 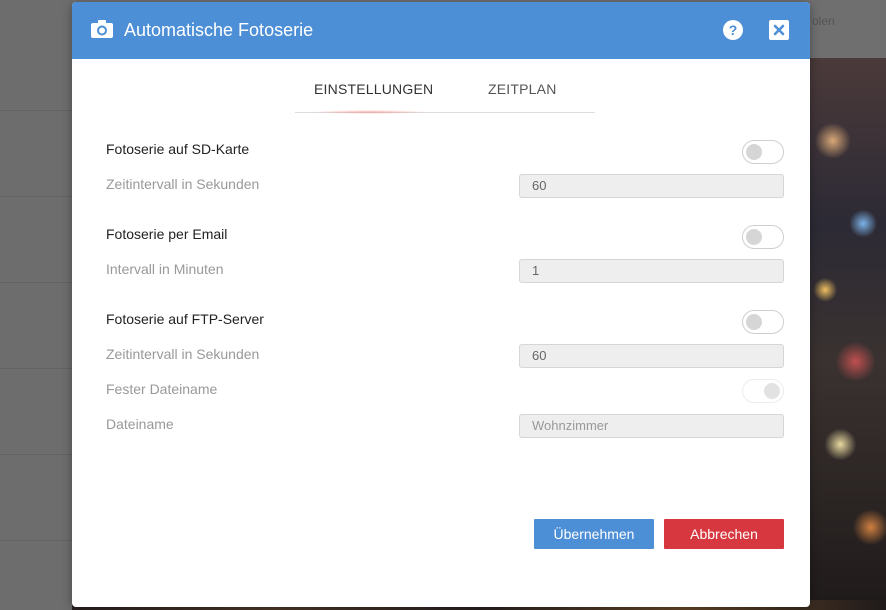 What do you see at coordinates (178, 149) in the screenshot?
I see `sd-card-label: Fotoserie auf SD-Karte` at bounding box center [178, 149].